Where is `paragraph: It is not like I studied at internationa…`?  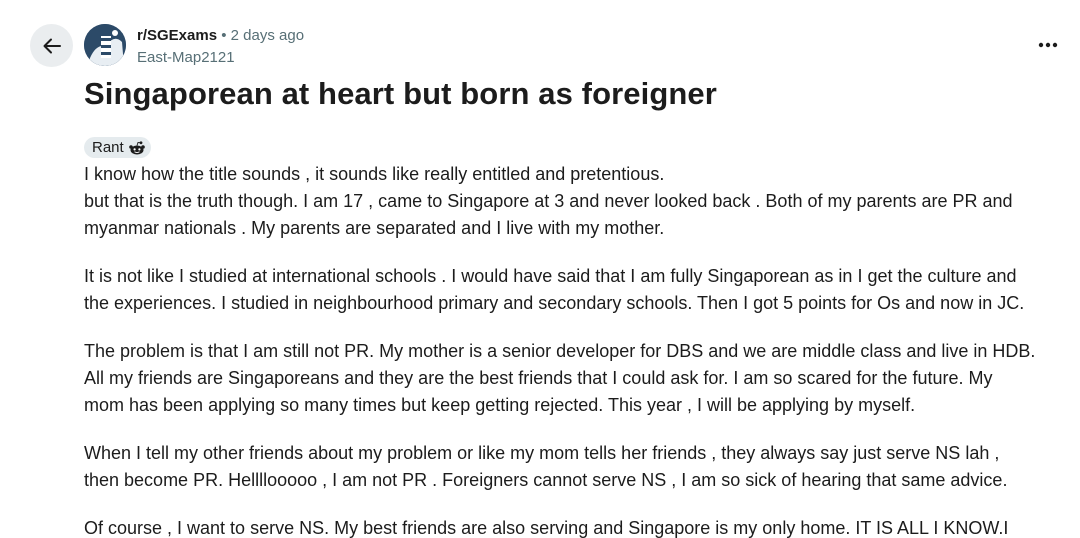 paragraph: It is not like I studied at internationa… is located at coordinates (579, 290).